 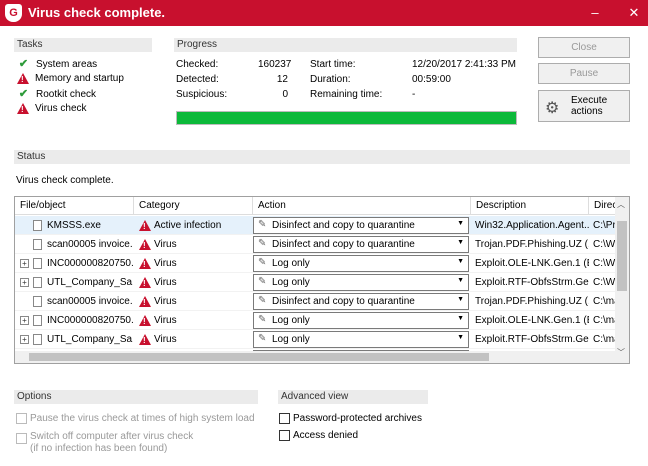 I want to click on gdata-logo: G, so click(x=13, y=13).